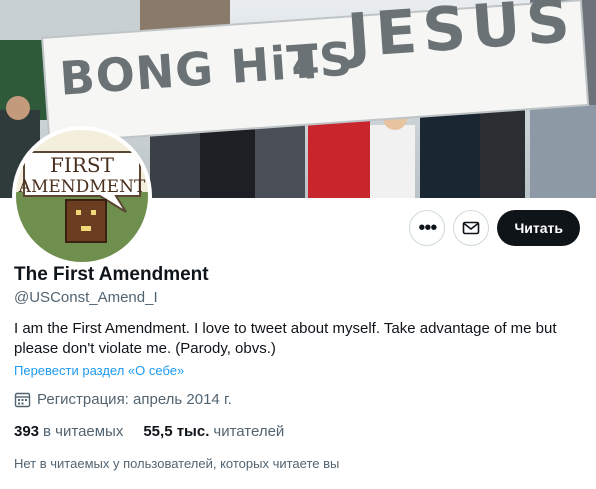 The width and height of the screenshot is (596, 489). I want to click on profile-name: The First Amendment, so click(111, 274).